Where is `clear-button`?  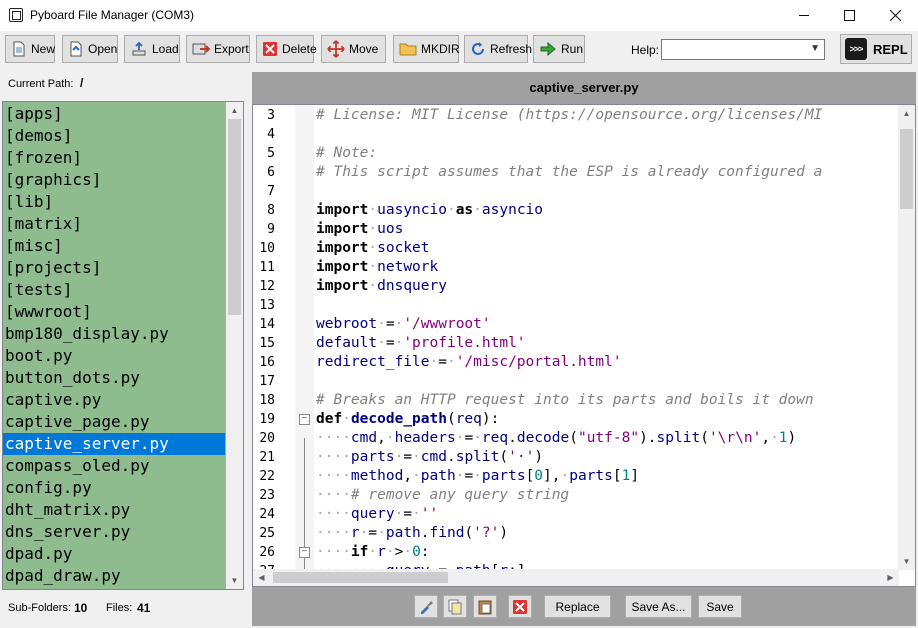
clear-button is located at coordinates (520, 606).